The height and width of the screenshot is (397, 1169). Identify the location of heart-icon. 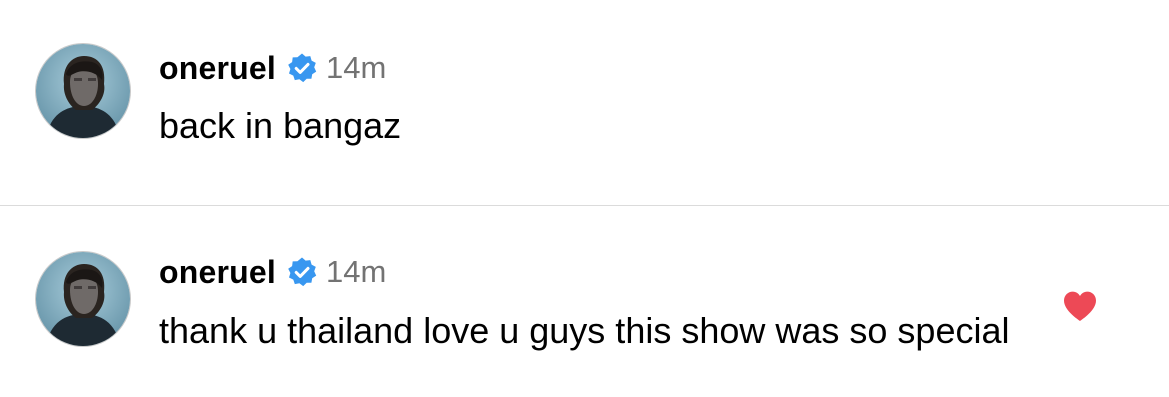
(1080, 306).